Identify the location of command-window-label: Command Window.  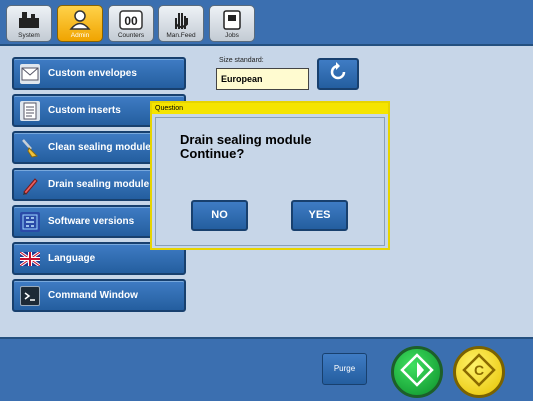
(93, 295).